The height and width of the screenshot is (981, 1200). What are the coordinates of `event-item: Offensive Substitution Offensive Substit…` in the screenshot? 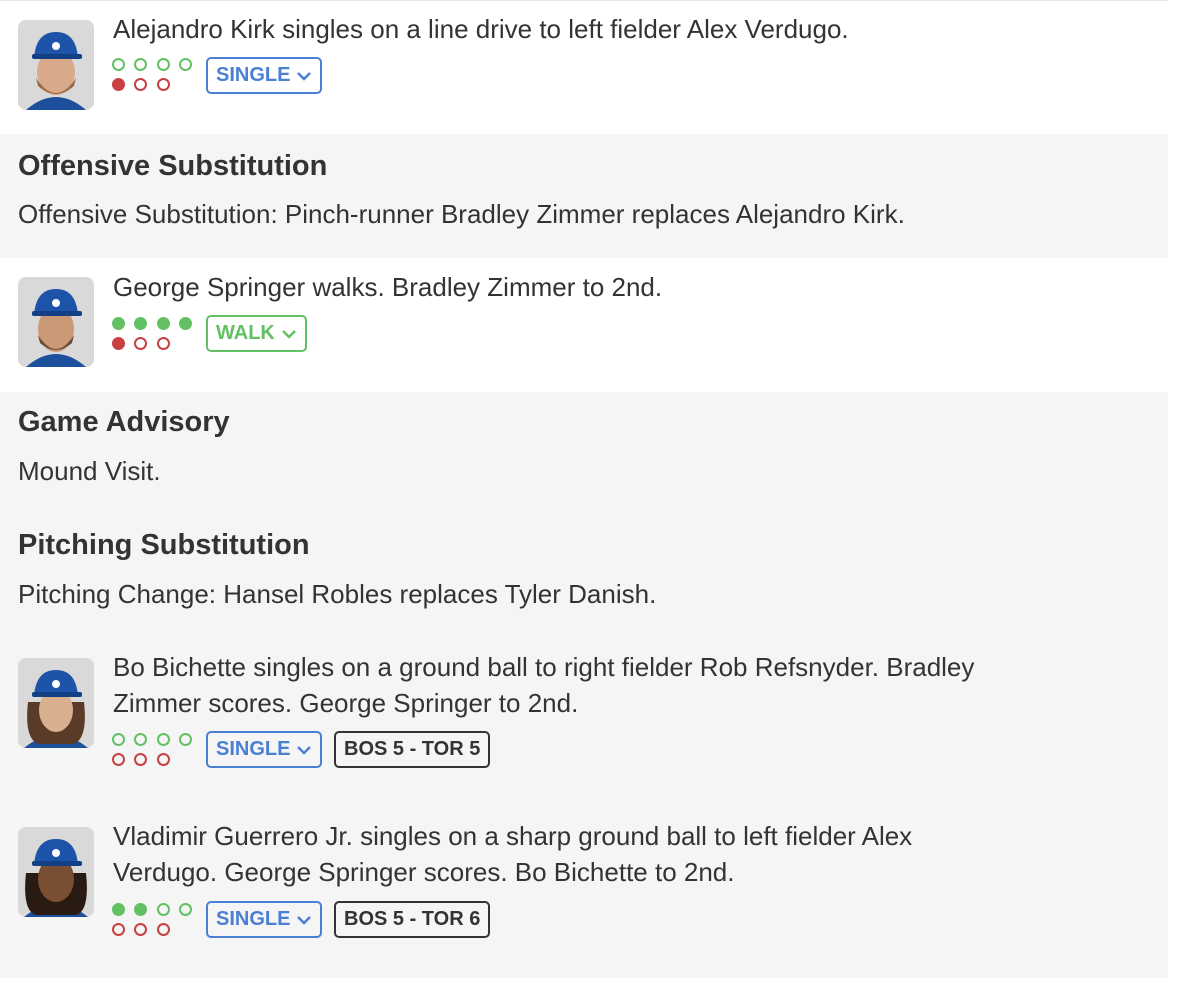 It's located at (584, 196).